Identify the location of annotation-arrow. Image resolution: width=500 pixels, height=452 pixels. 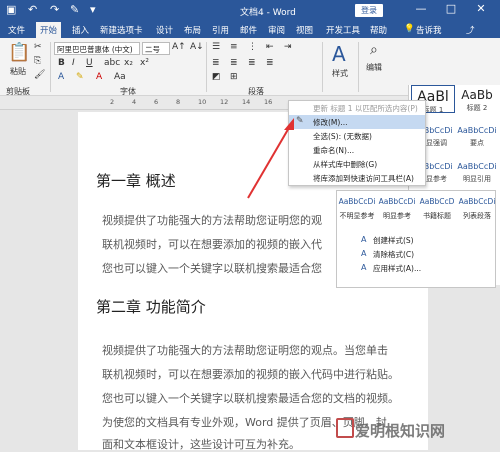
(270, 158).